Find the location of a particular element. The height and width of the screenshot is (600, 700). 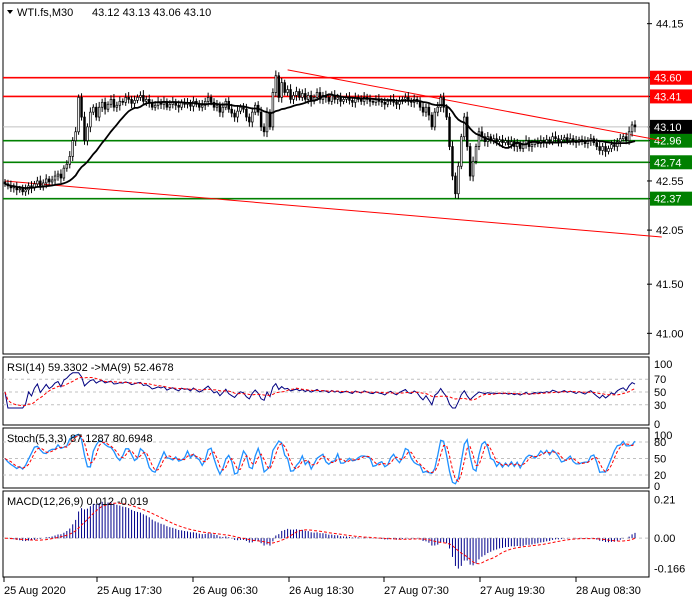

macd-label: MACD(12,26,9) 0.012 -0.019 is located at coordinates (77, 502).